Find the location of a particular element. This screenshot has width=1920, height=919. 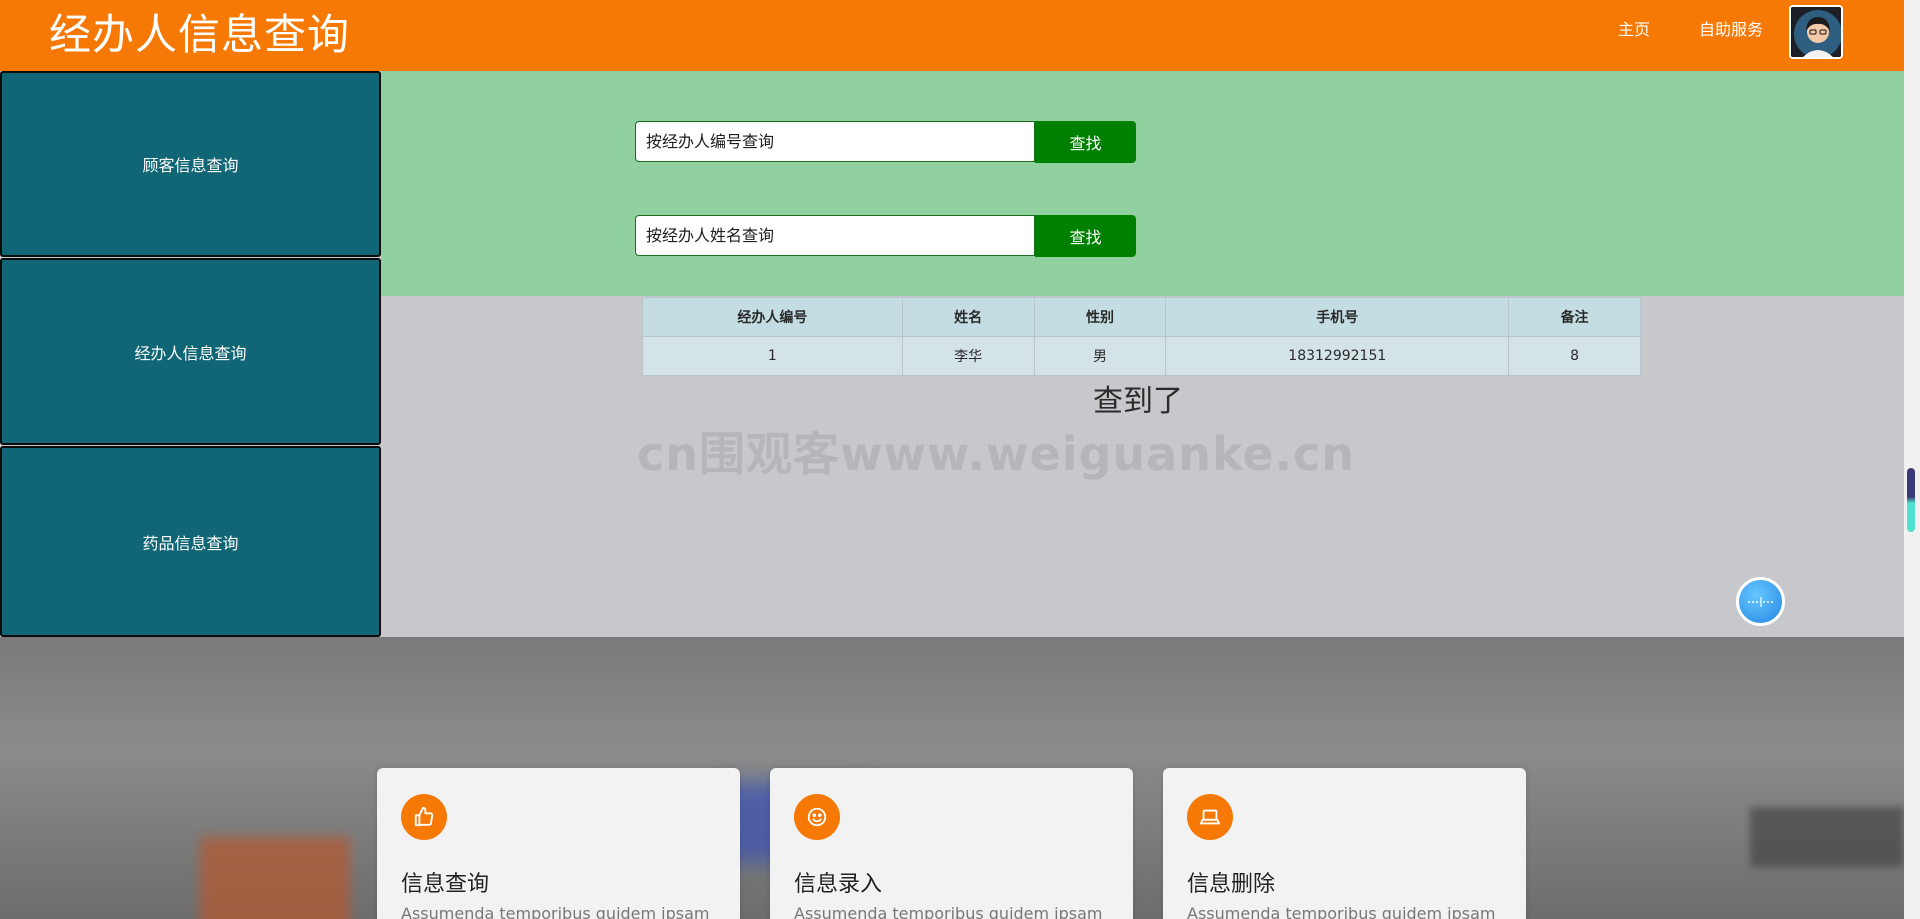

column-header-phone: 手机号 is located at coordinates (1337, 317).